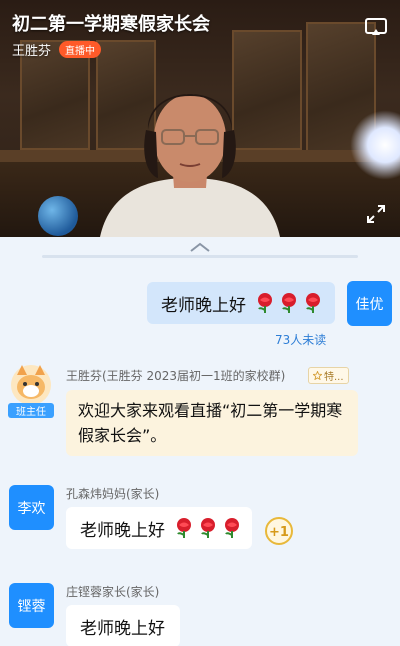 This screenshot has height=646, width=400. I want to click on plus-one-icon: +1, so click(279, 531).